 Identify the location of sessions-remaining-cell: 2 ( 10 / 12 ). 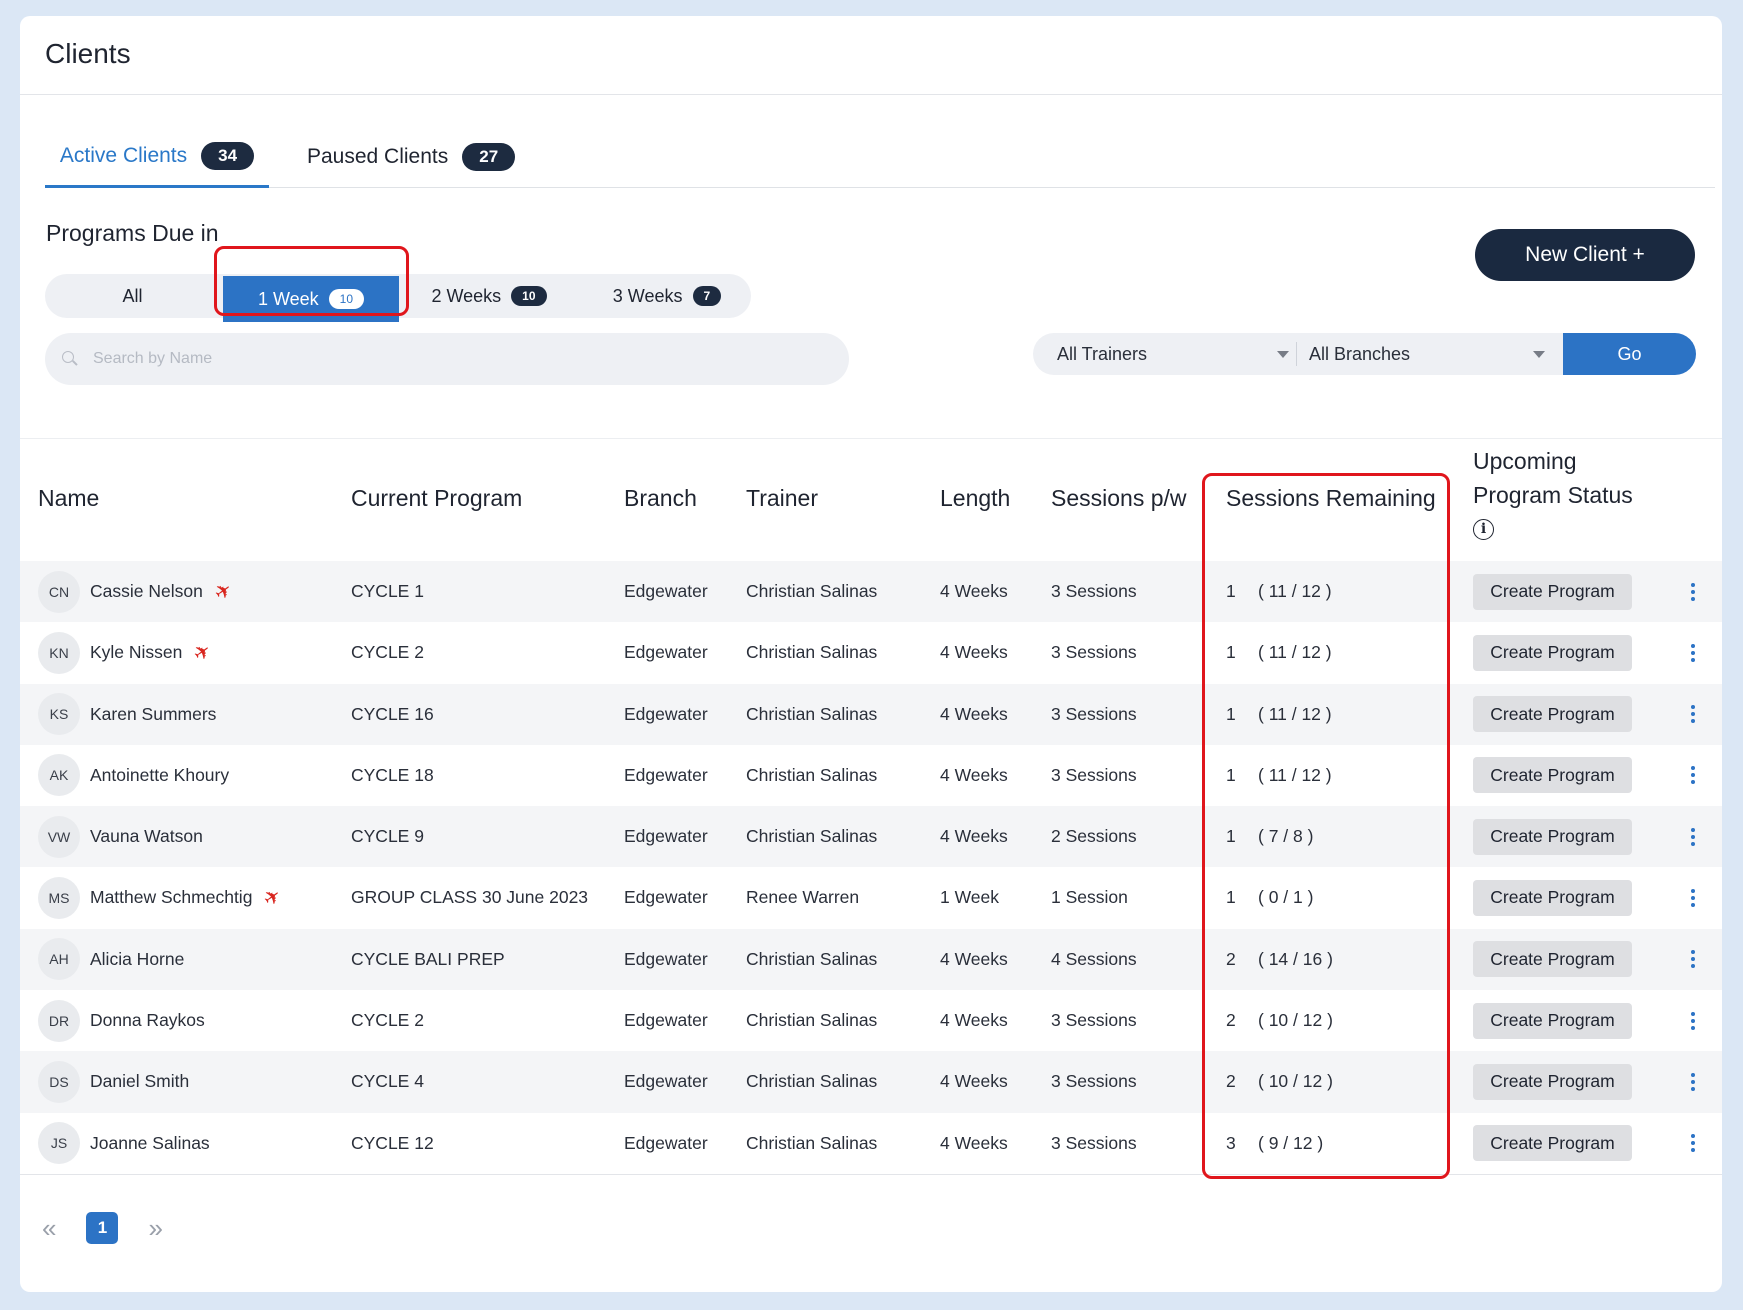
(1279, 1020).